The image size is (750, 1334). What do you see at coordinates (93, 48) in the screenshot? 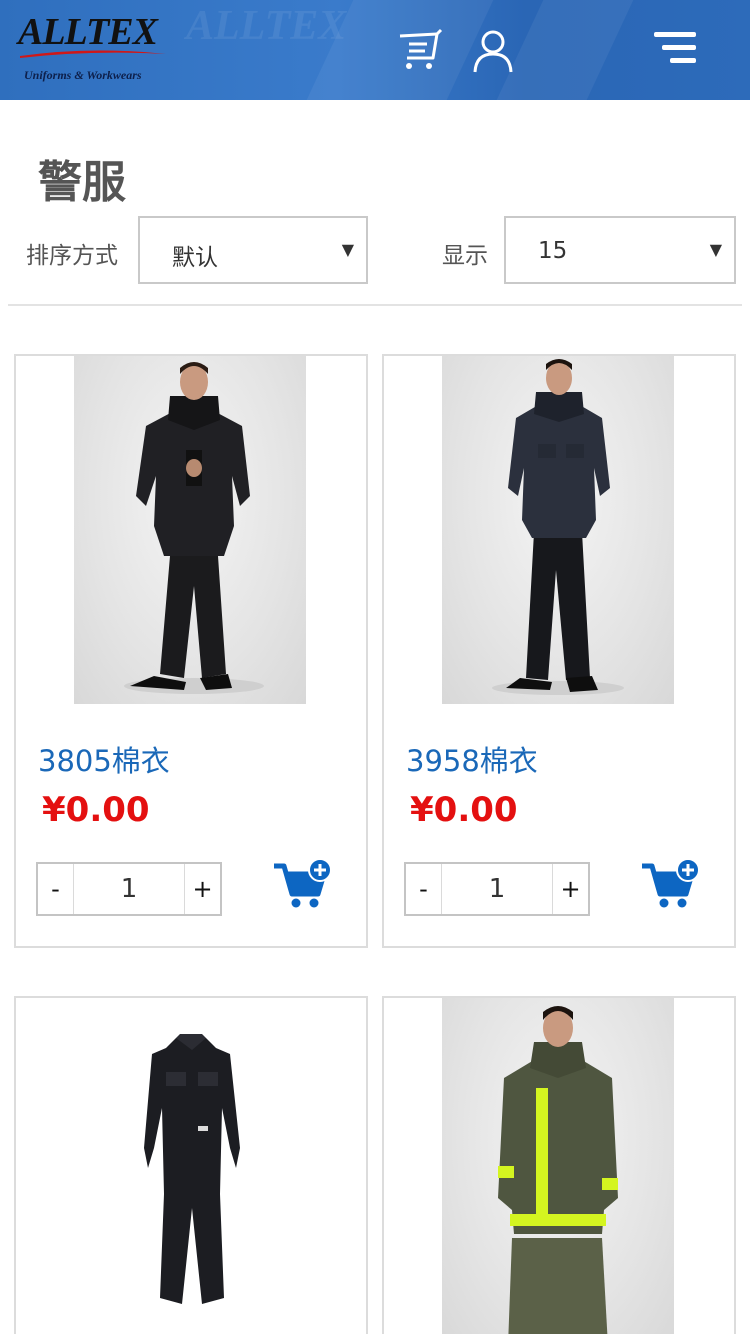
I see `brand-logo: ALLTEX Uniforms & Workwears` at bounding box center [93, 48].